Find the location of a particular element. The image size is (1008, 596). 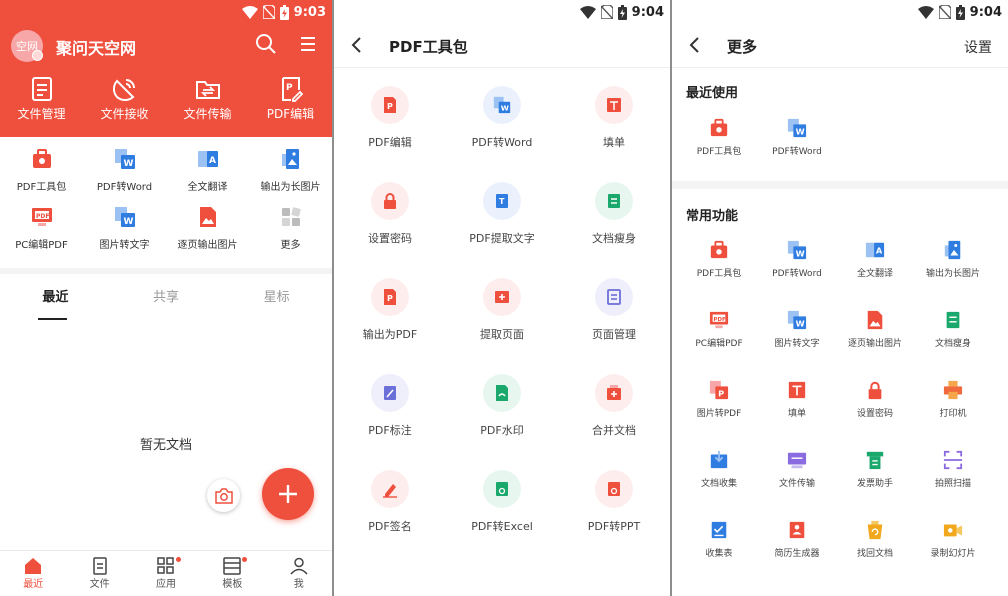

tool-long-image: 输出为长图片 is located at coordinates (290, 177).